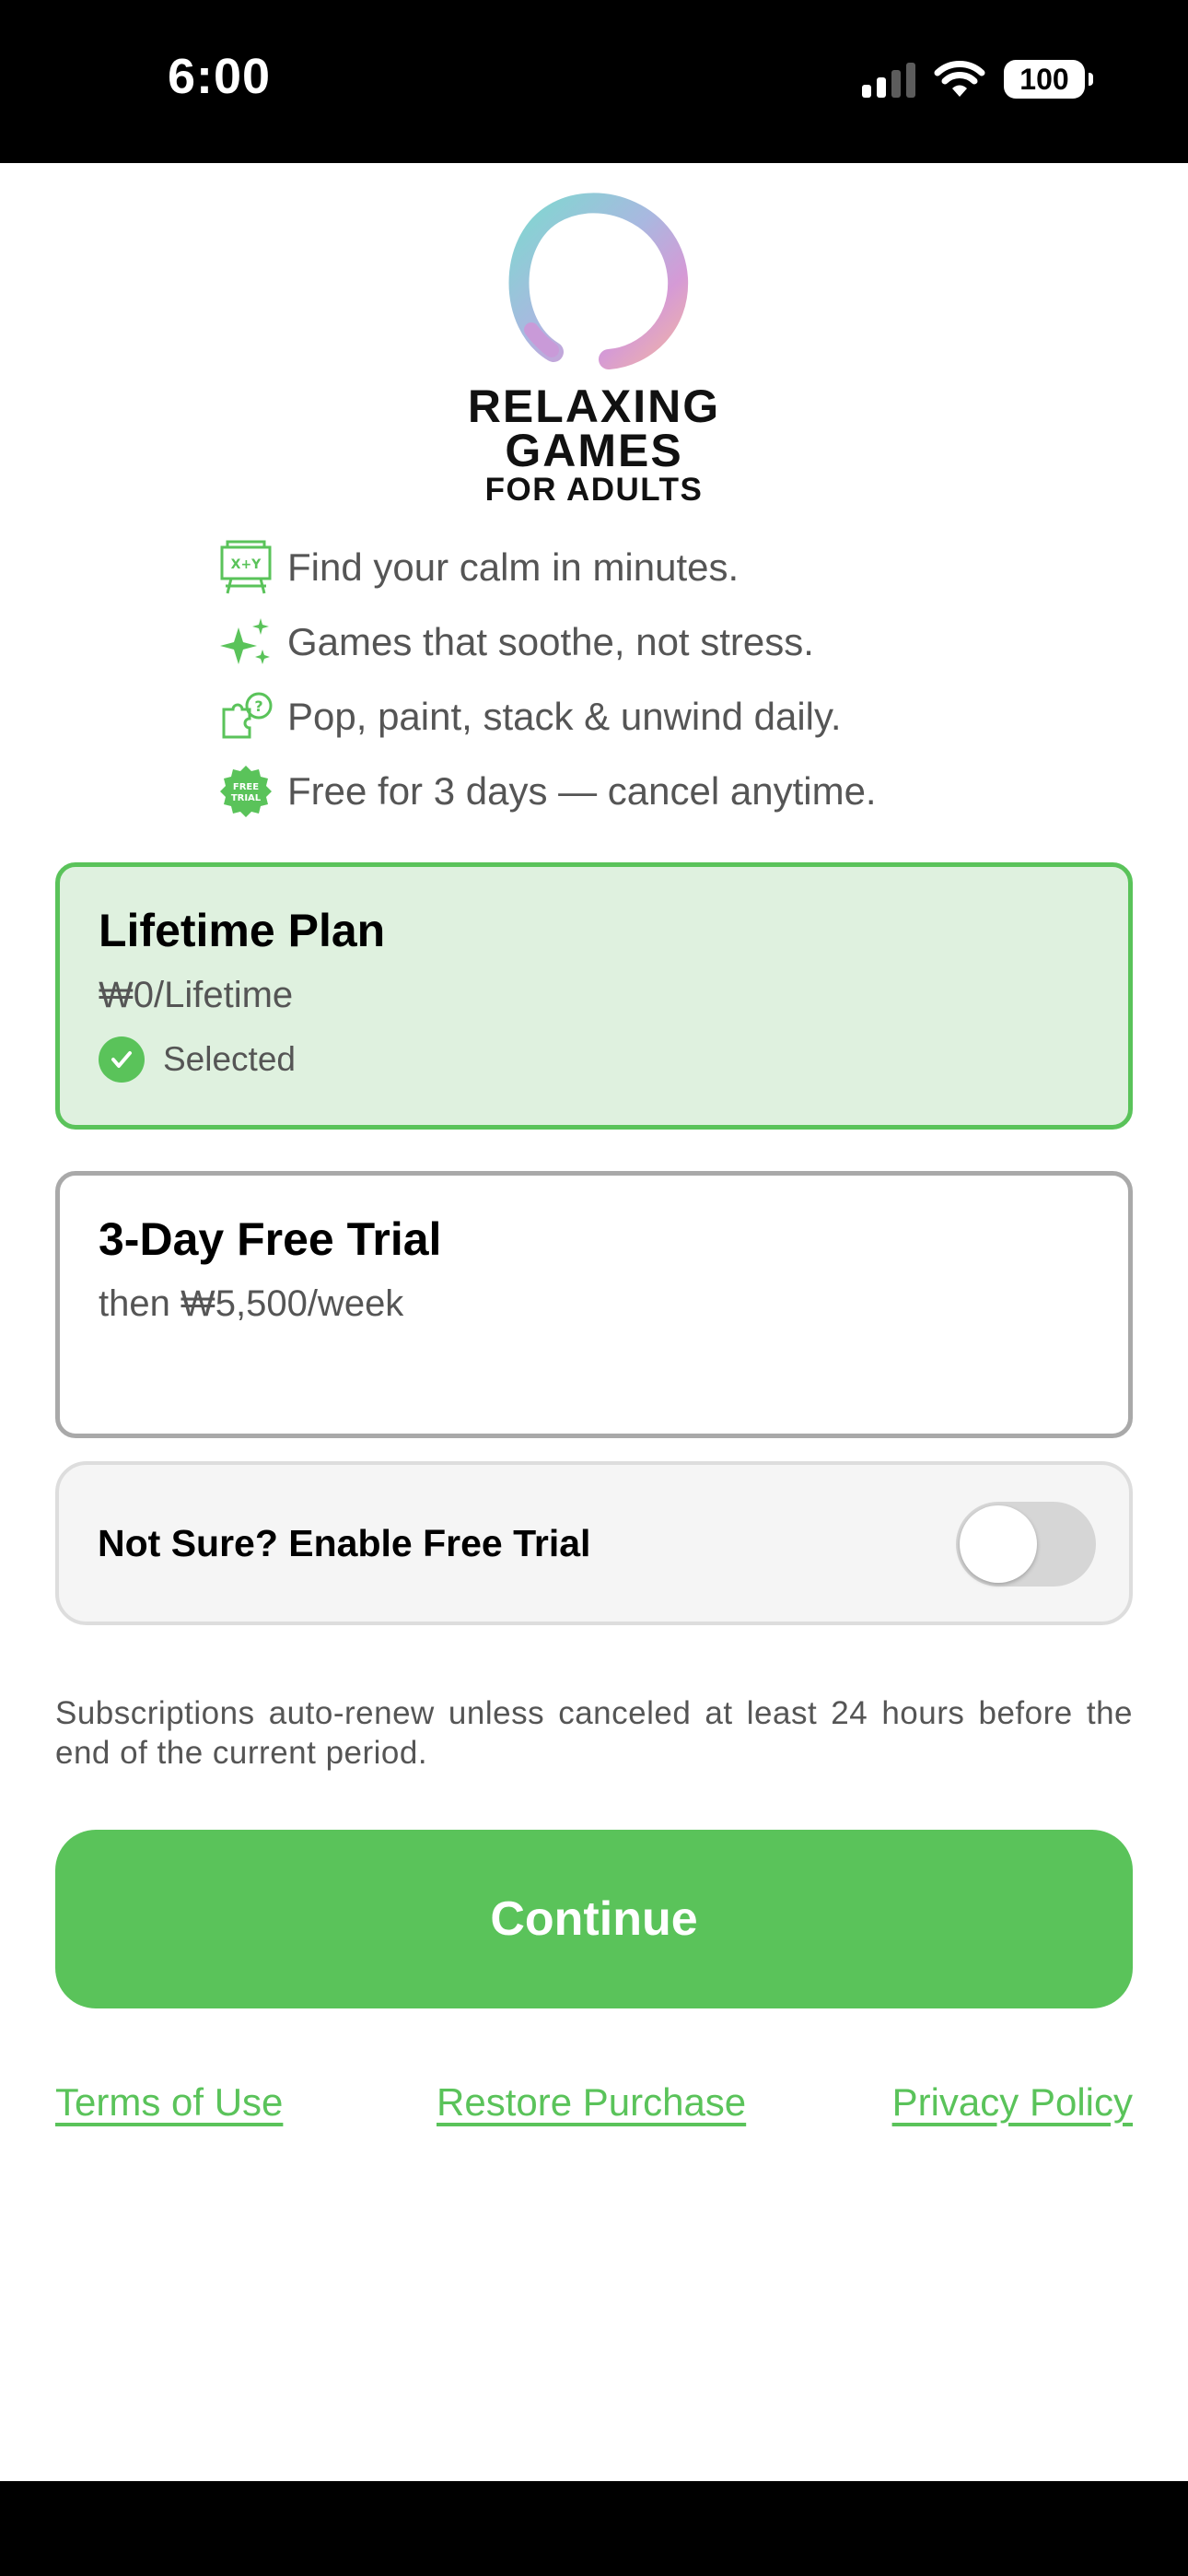 This screenshot has width=1188, height=2576. Describe the element at coordinates (959, 79) in the screenshot. I see `wifi-icon` at that location.